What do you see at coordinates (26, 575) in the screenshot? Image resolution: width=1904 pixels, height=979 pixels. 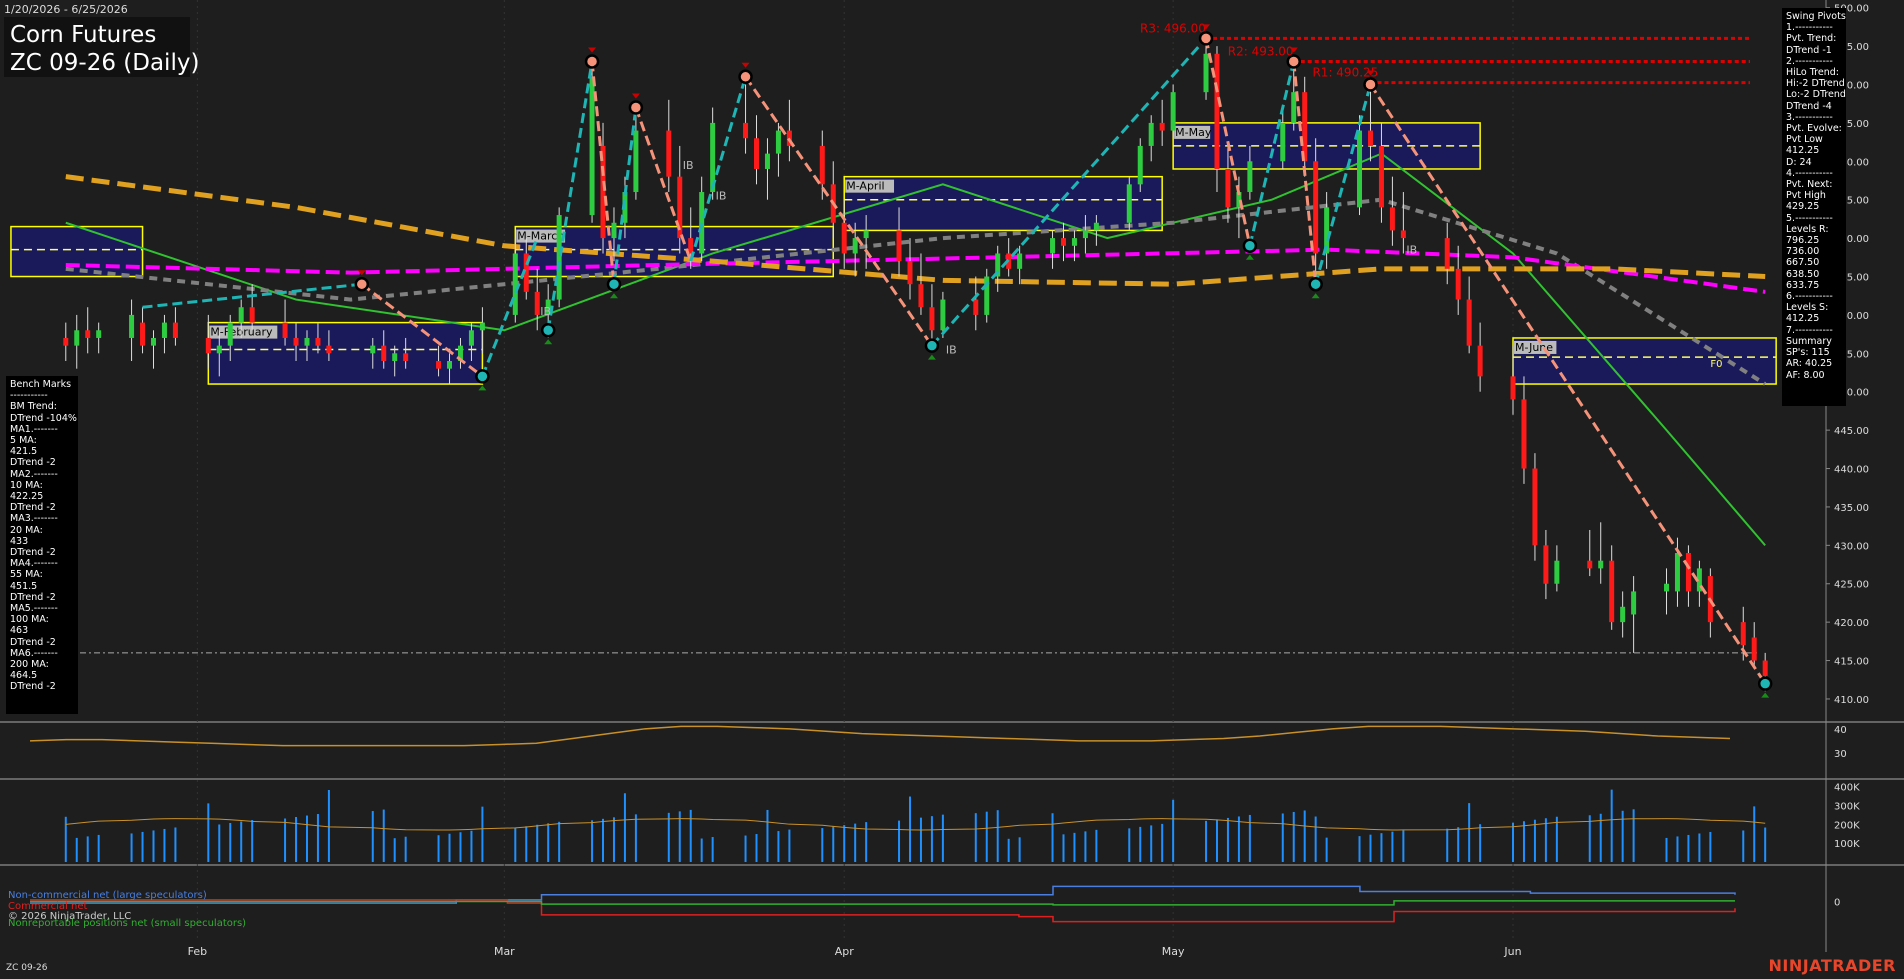 I see `benchmarks-line: 55 MA:` at bounding box center [26, 575].